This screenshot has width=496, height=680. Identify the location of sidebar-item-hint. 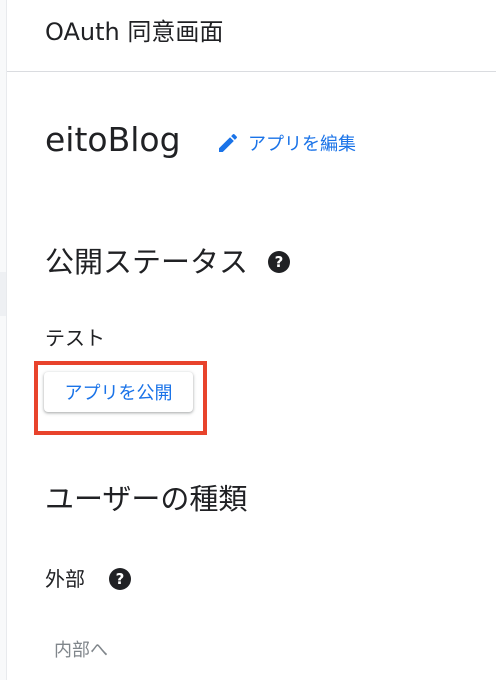
(3, 294).